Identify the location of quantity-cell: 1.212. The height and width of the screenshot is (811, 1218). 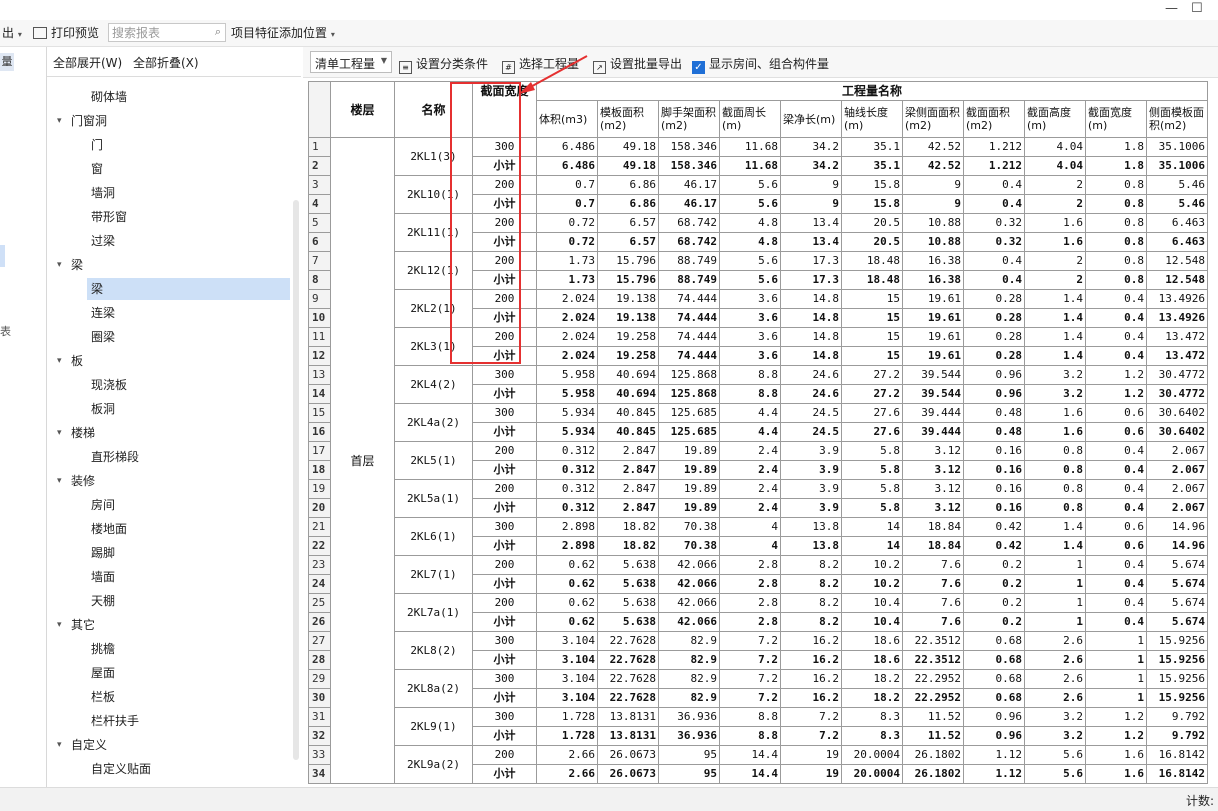
(994, 147).